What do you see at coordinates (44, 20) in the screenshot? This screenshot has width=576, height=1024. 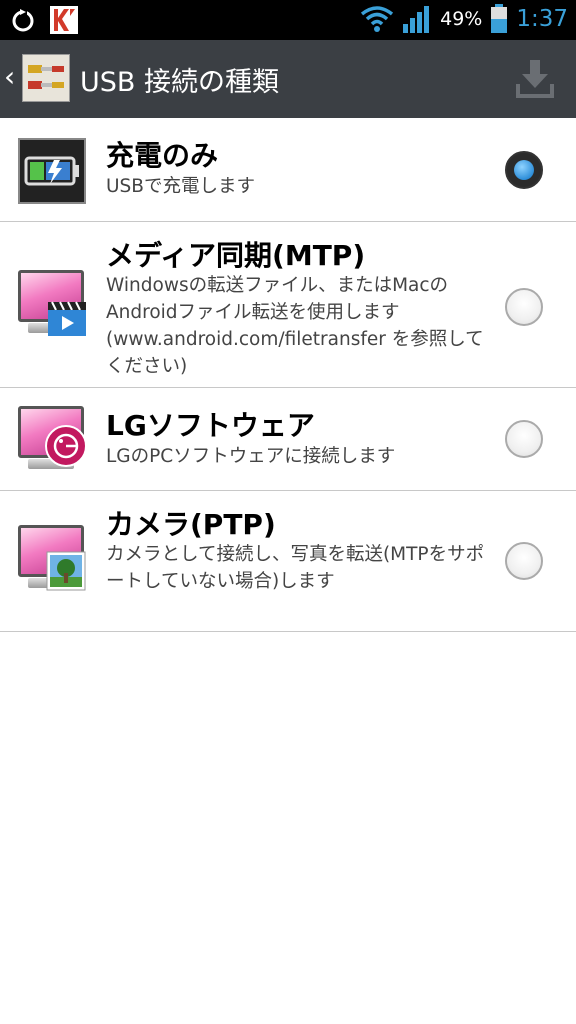 I see `status-notifications` at bounding box center [44, 20].